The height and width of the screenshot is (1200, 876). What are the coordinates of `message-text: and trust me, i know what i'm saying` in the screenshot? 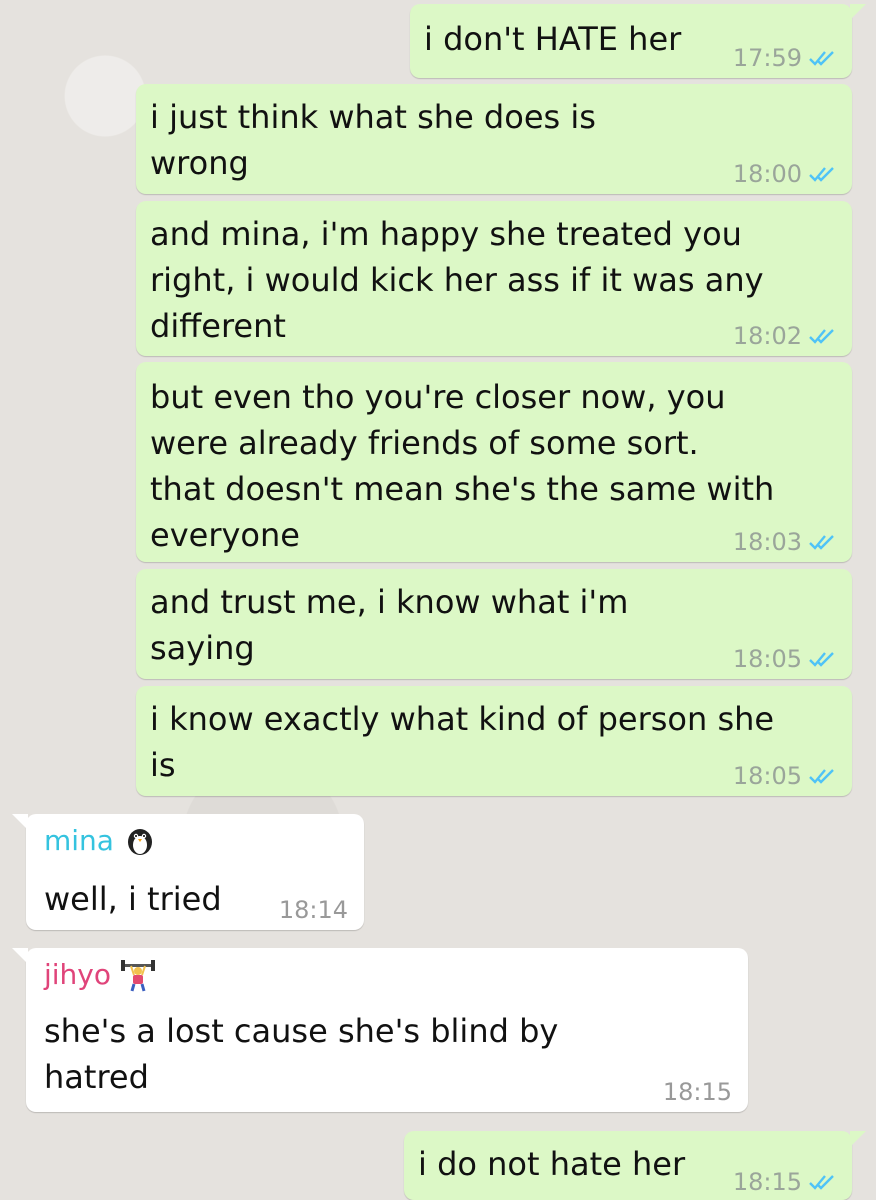 It's located at (389, 625).